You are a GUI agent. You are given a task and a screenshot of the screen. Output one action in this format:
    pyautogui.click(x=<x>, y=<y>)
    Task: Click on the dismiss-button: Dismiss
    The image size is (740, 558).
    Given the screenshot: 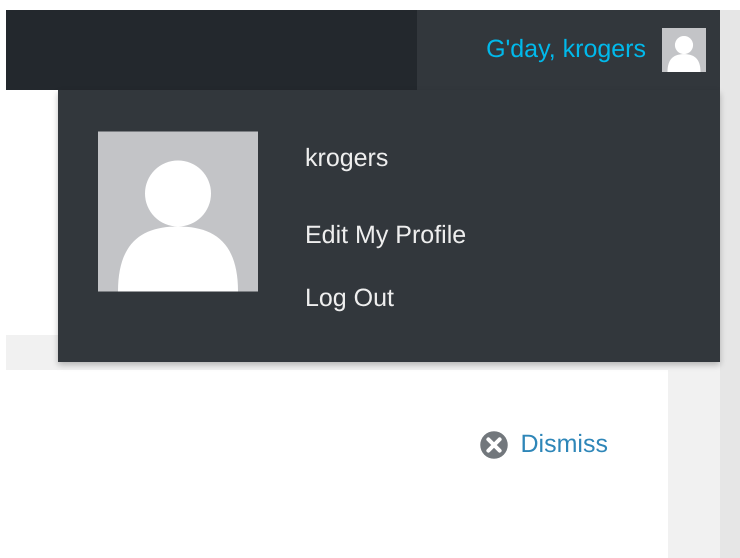 What is the action you would take?
    pyautogui.click(x=543, y=445)
    